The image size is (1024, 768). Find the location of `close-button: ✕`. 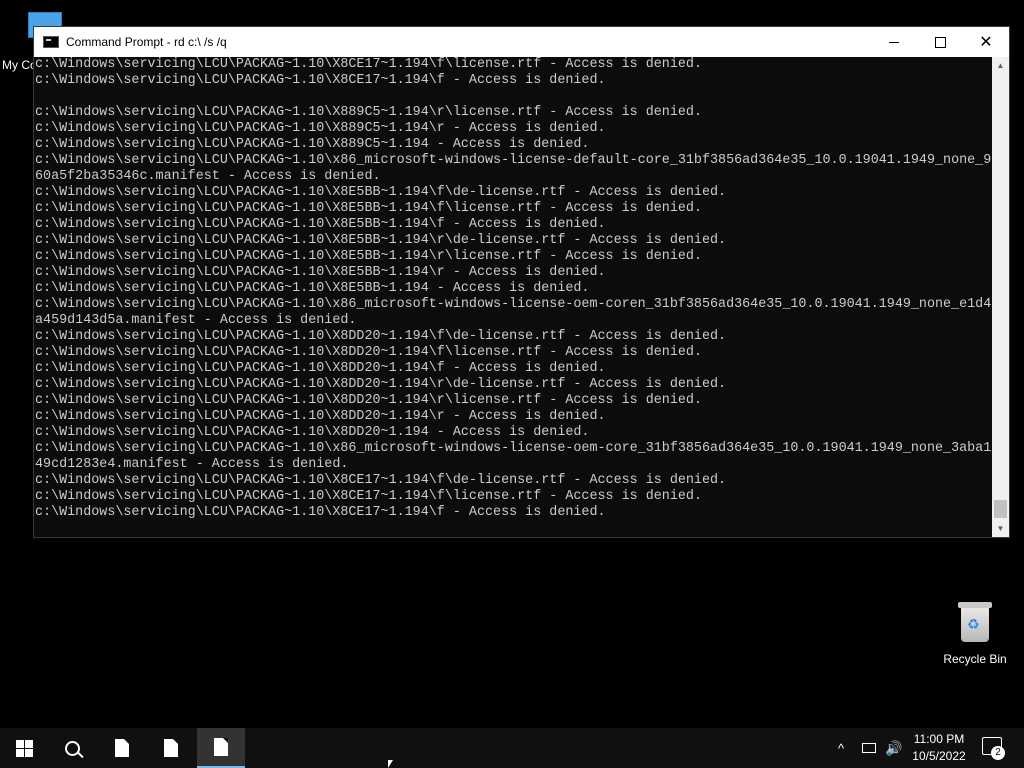

close-button: ✕ is located at coordinates (986, 42).